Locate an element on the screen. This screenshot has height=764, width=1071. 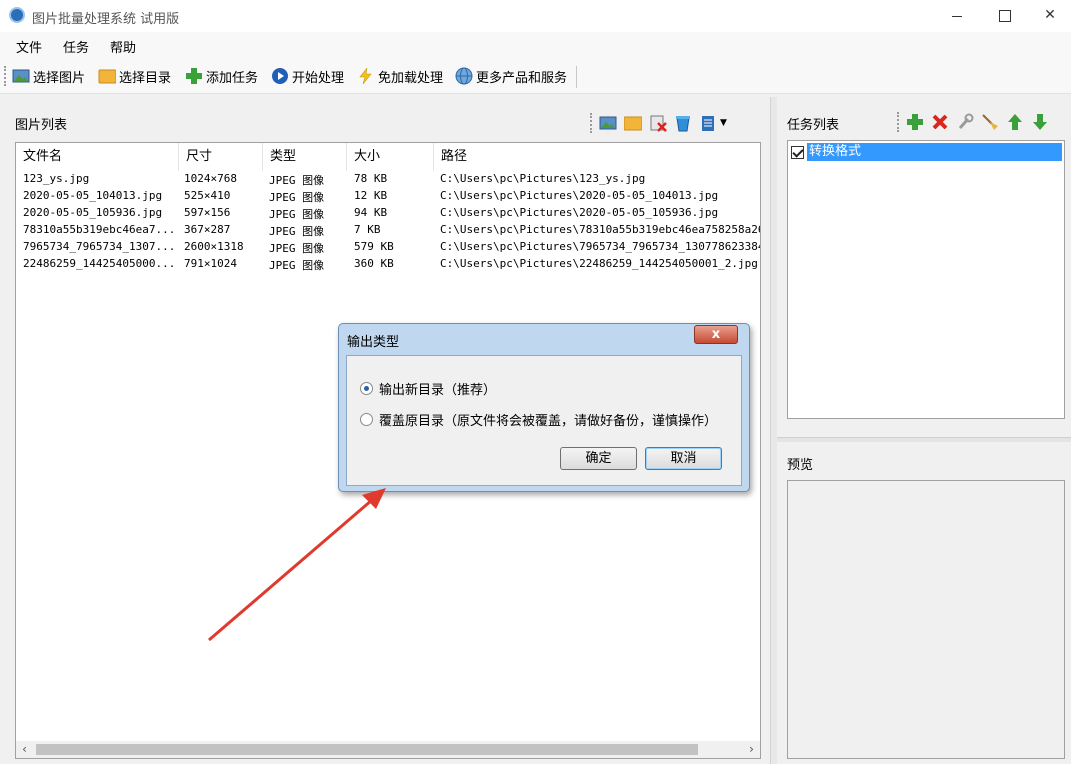
cell-path: C:\Users\pc\Pictures\123_ys.jpg is located at coordinates (543, 178).